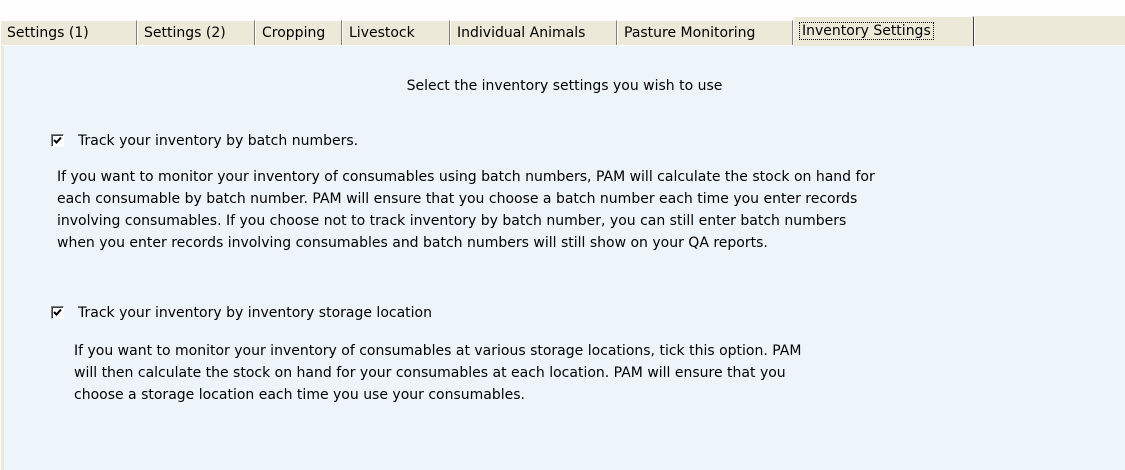  Describe the element at coordinates (185, 33) in the screenshot. I see `tab-label: Settings (2)` at that location.